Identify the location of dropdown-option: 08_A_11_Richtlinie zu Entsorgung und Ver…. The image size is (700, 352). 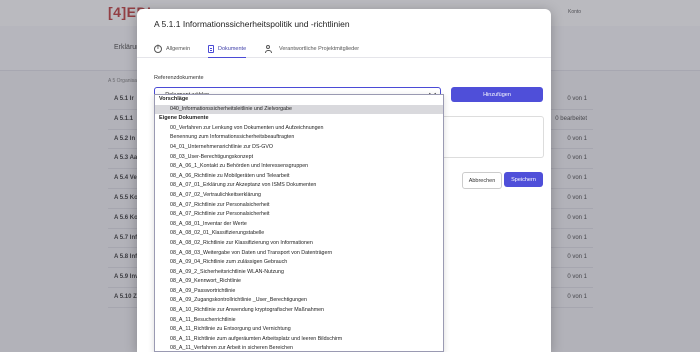
(299, 330).